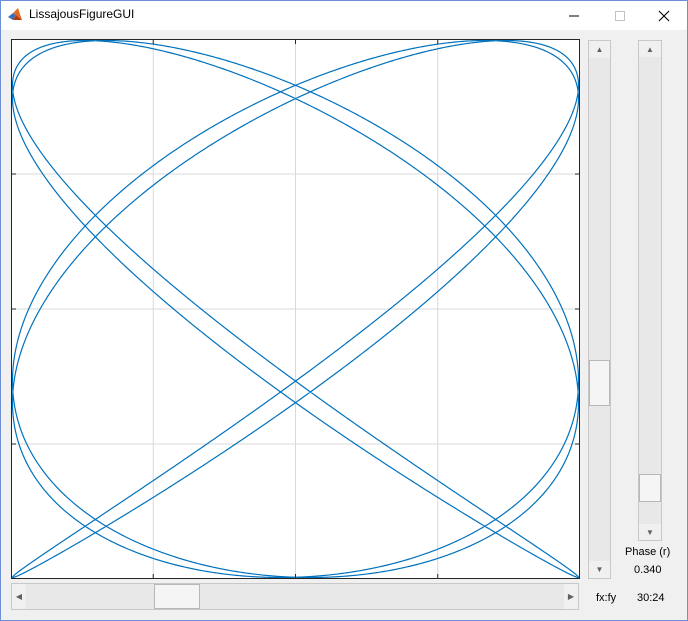 The width and height of the screenshot is (688, 621). I want to click on phase-label: Phase (r), so click(648, 552).